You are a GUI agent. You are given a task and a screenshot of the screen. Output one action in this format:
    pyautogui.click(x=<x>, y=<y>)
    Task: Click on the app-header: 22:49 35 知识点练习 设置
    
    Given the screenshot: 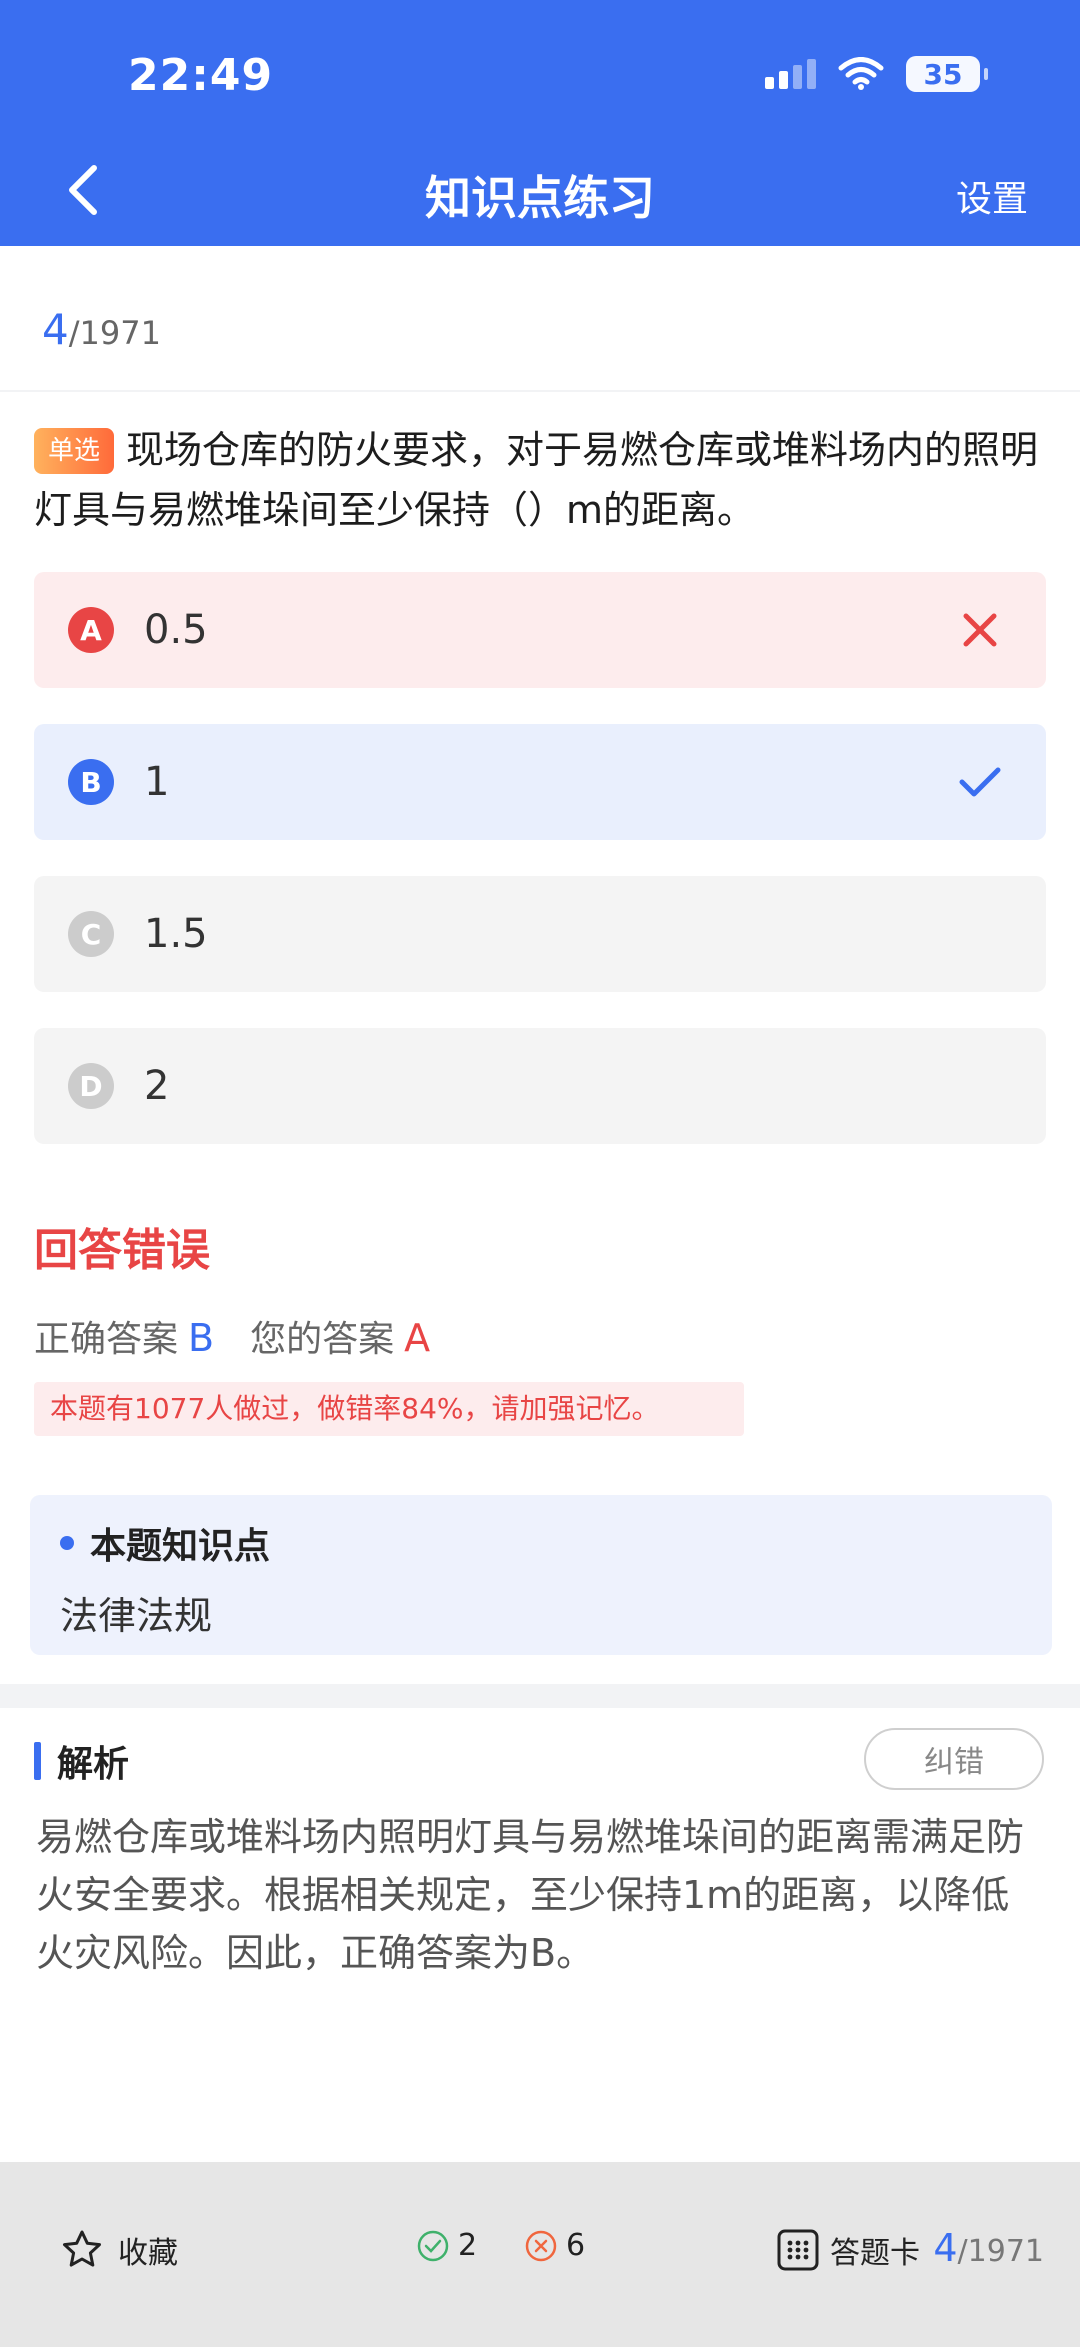 What is the action you would take?
    pyautogui.click(x=540, y=123)
    